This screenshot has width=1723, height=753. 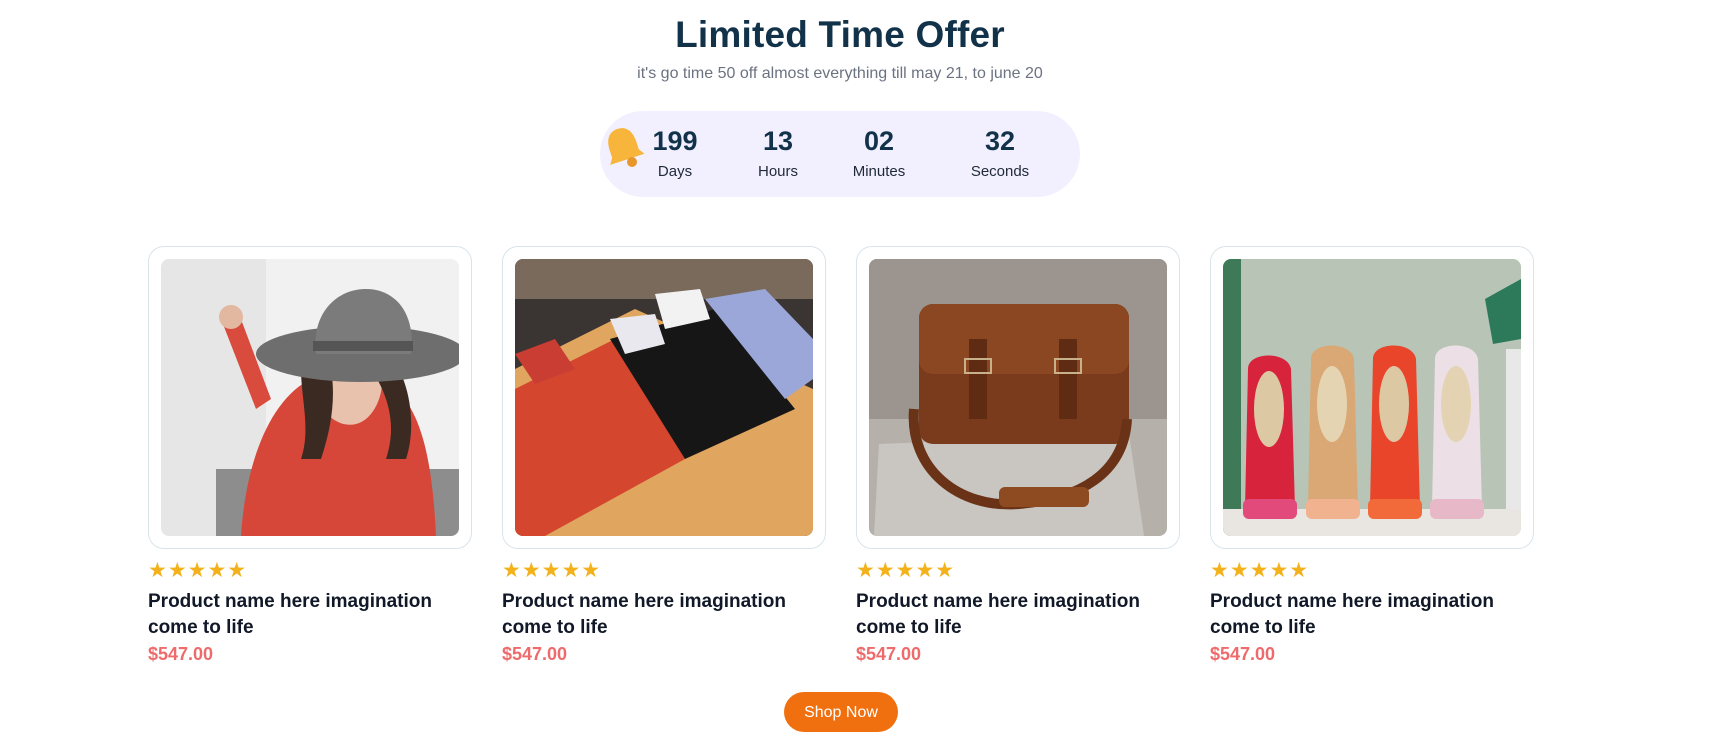 I want to click on shop-now-button: Shop Now, so click(x=841, y=712).